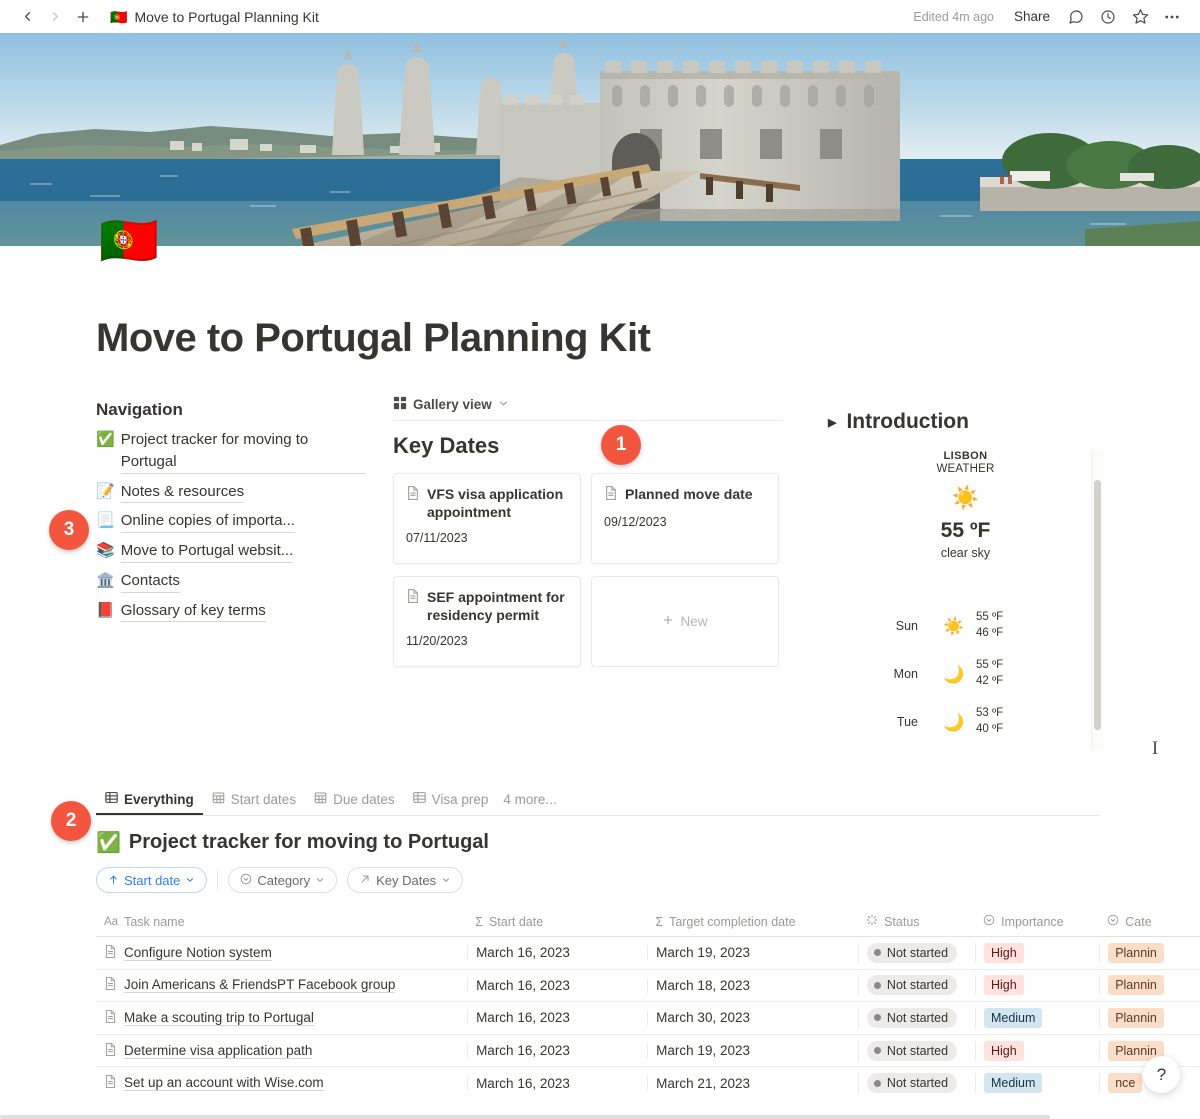  I want to click on sidebar-item-project-tracker: ✅ Project tracker for moving to Portugal, so click(231, 451).